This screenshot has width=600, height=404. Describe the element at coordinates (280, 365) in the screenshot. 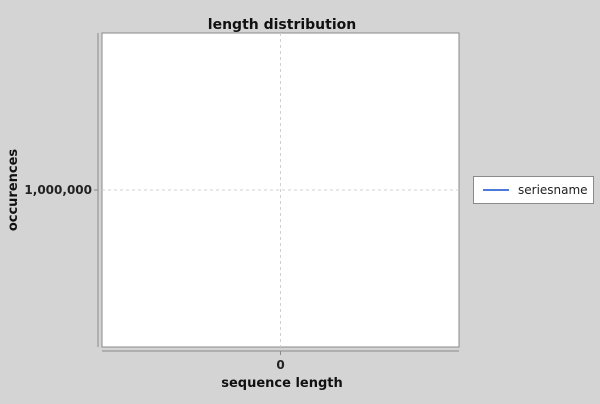

I see `x-tick-label: 0` at that location.